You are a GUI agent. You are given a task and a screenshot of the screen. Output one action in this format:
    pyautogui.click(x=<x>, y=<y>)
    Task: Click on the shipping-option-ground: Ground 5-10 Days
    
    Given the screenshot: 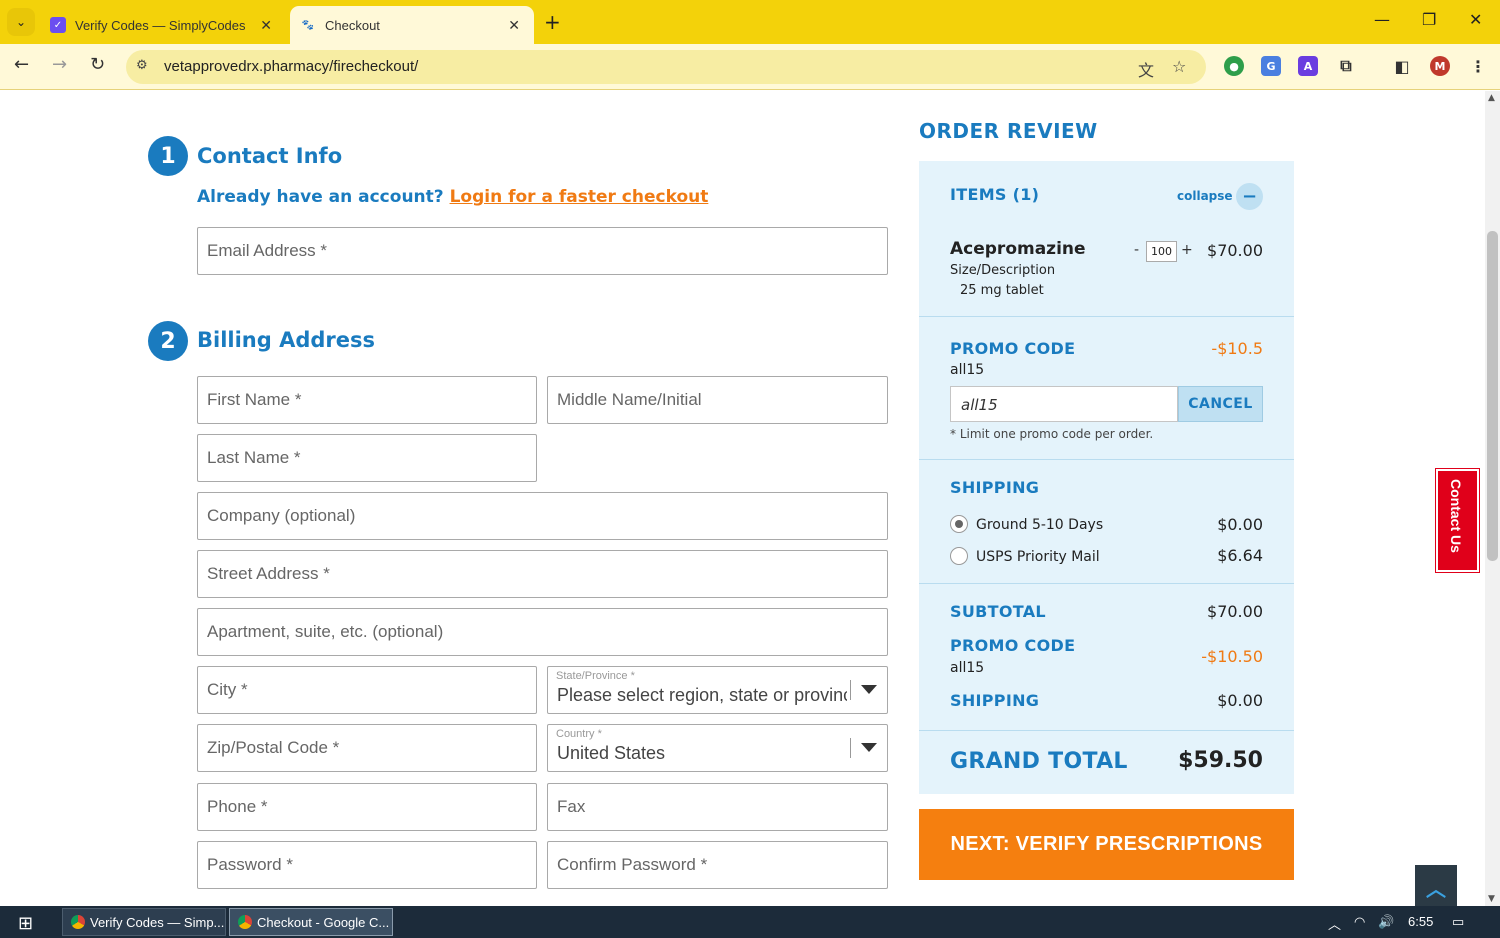 What is the action you would take?
    pyautogui.click(x=1040, y=525)
    